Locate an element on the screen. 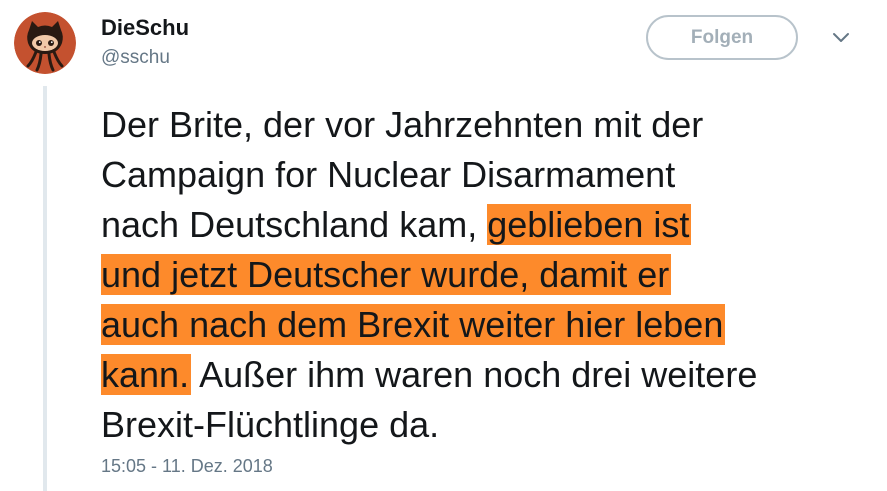 The height and width of the screenshot is (491, 887). highlighted-text: geblieben ist is located at coordinates (589, 224).